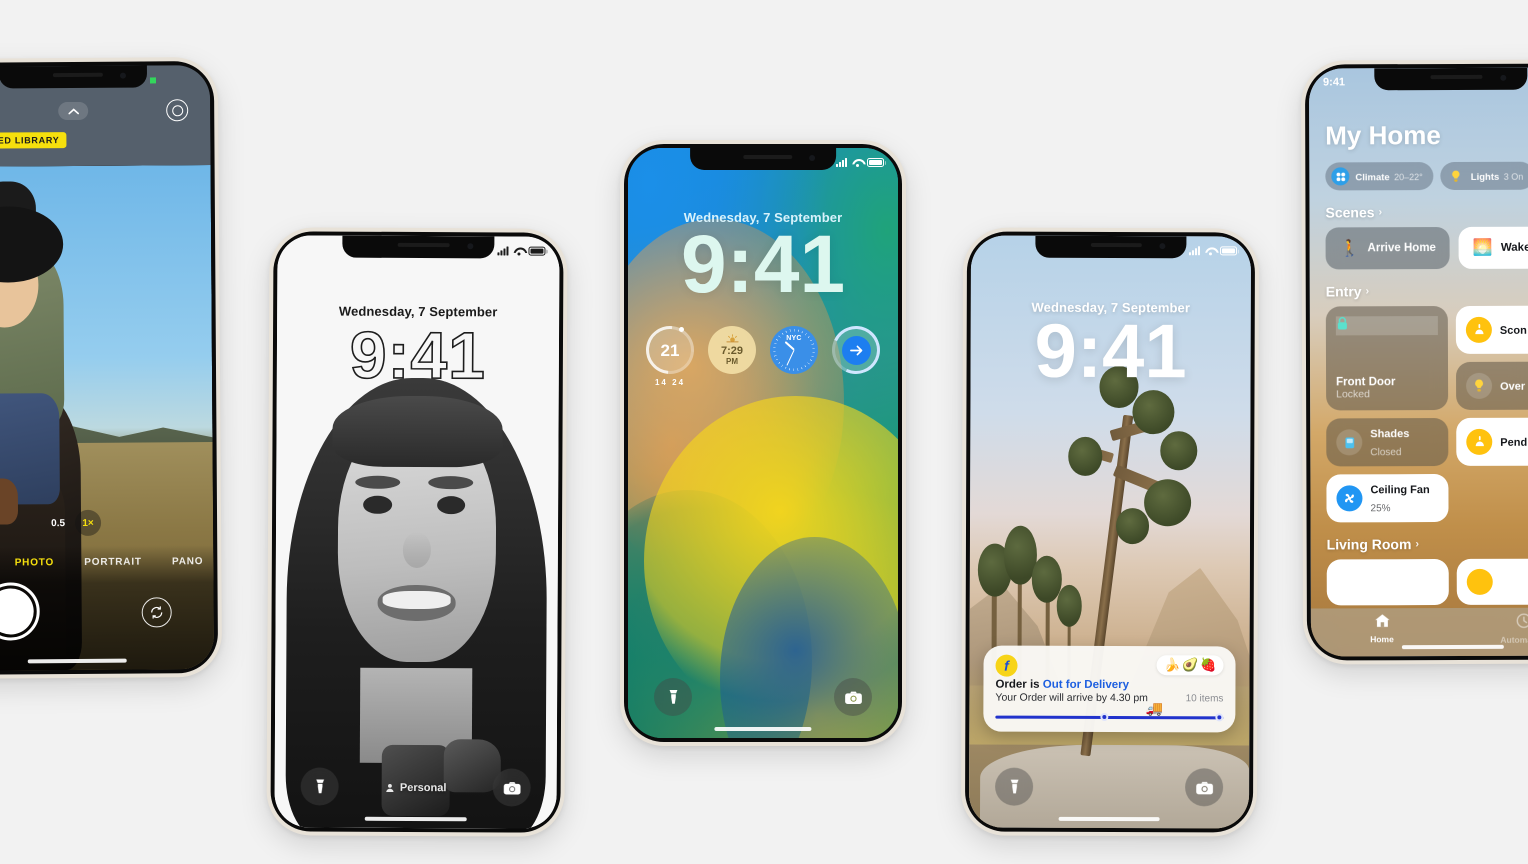  Describe the element at coordinates (1387, 498) in the screenshot. I see `accessory-ceiling-fan: Ceiling Fan 25%` at that location.